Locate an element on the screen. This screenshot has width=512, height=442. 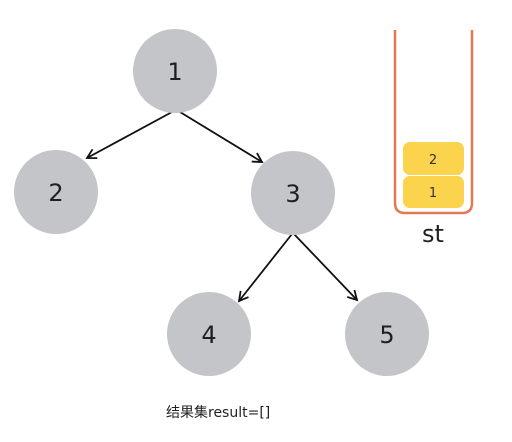
node-label-4: 4 is located at coordinates (208, 335).